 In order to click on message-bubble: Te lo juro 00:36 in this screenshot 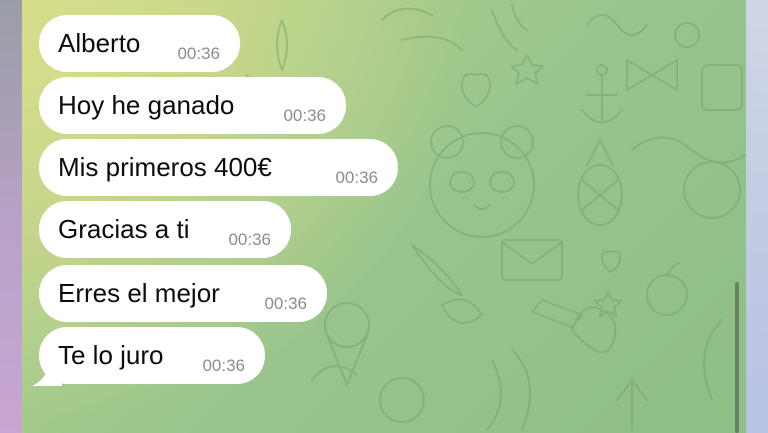, I will do `click(152, 355)`.